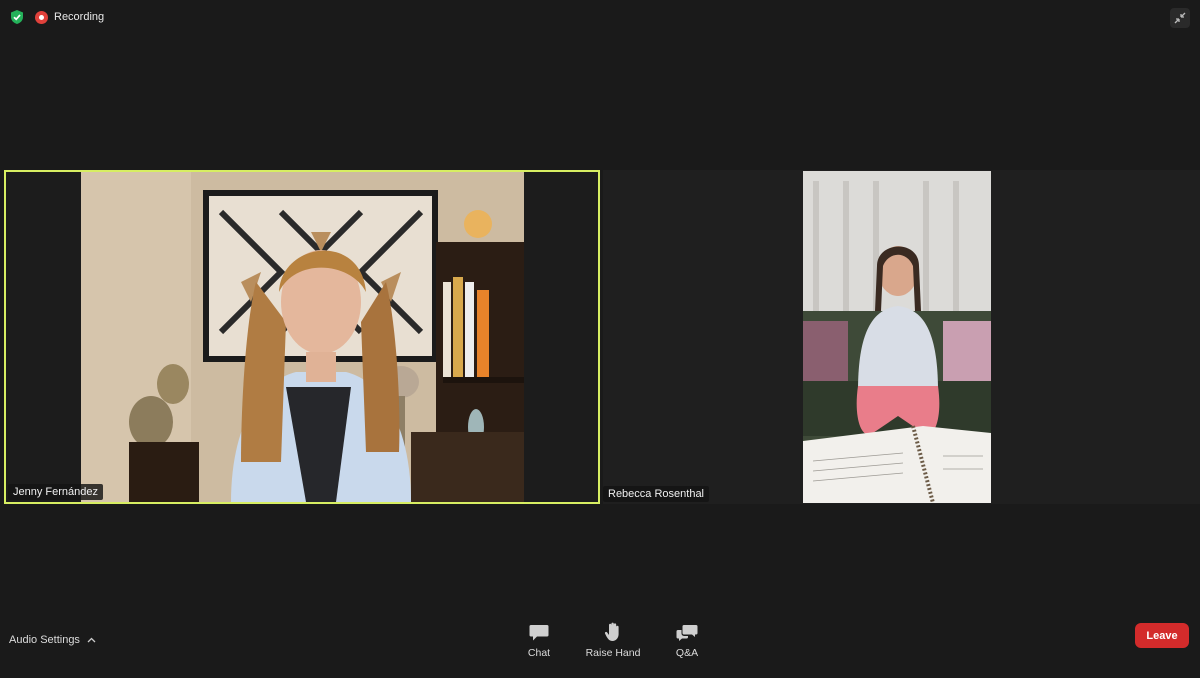  I want to click on qa-button: Q&A, so click(687, 639).